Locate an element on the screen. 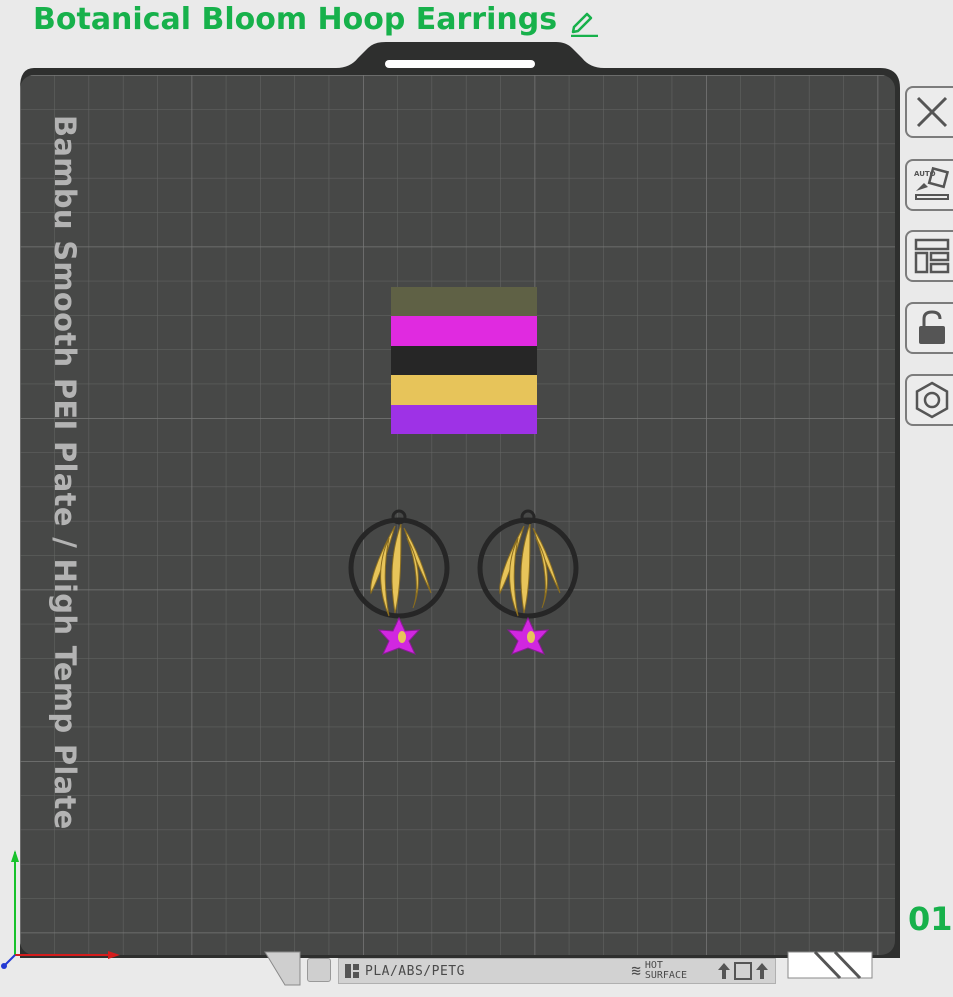 This screenshot has width=953, height=997. plate-settings-button is located at coordinates (929, 400).